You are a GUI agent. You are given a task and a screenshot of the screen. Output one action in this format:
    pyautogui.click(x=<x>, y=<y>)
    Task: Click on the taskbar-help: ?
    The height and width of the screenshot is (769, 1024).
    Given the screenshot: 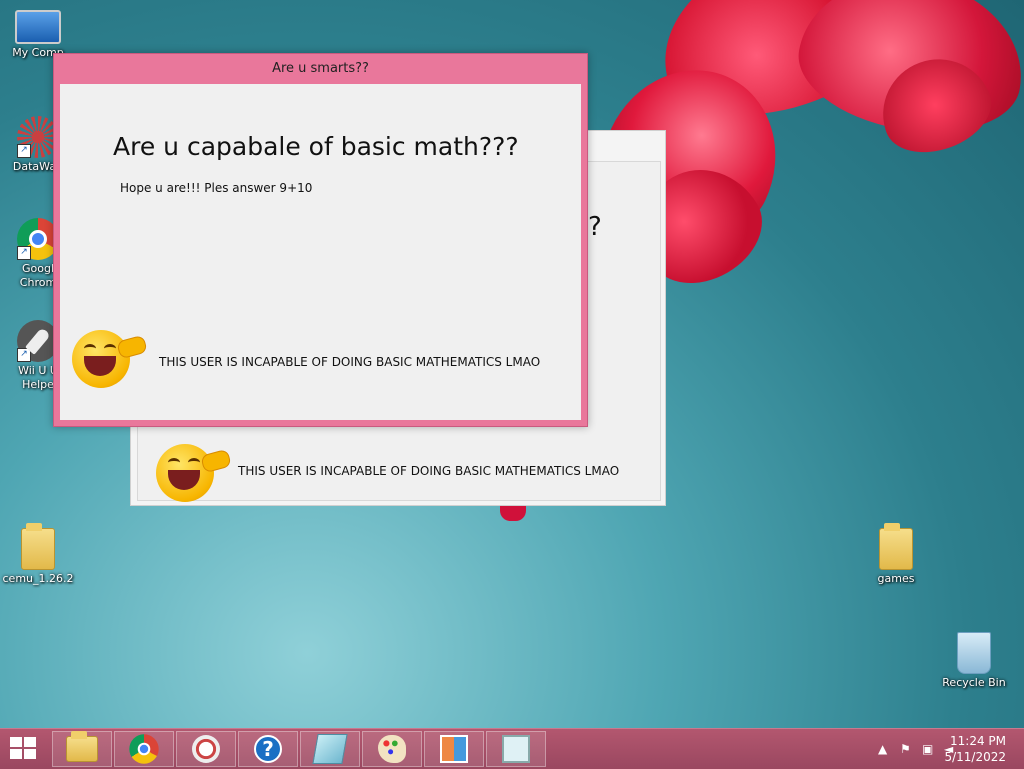 What is the action you would take?
    pyautogui.click(x=268, y=749)
    